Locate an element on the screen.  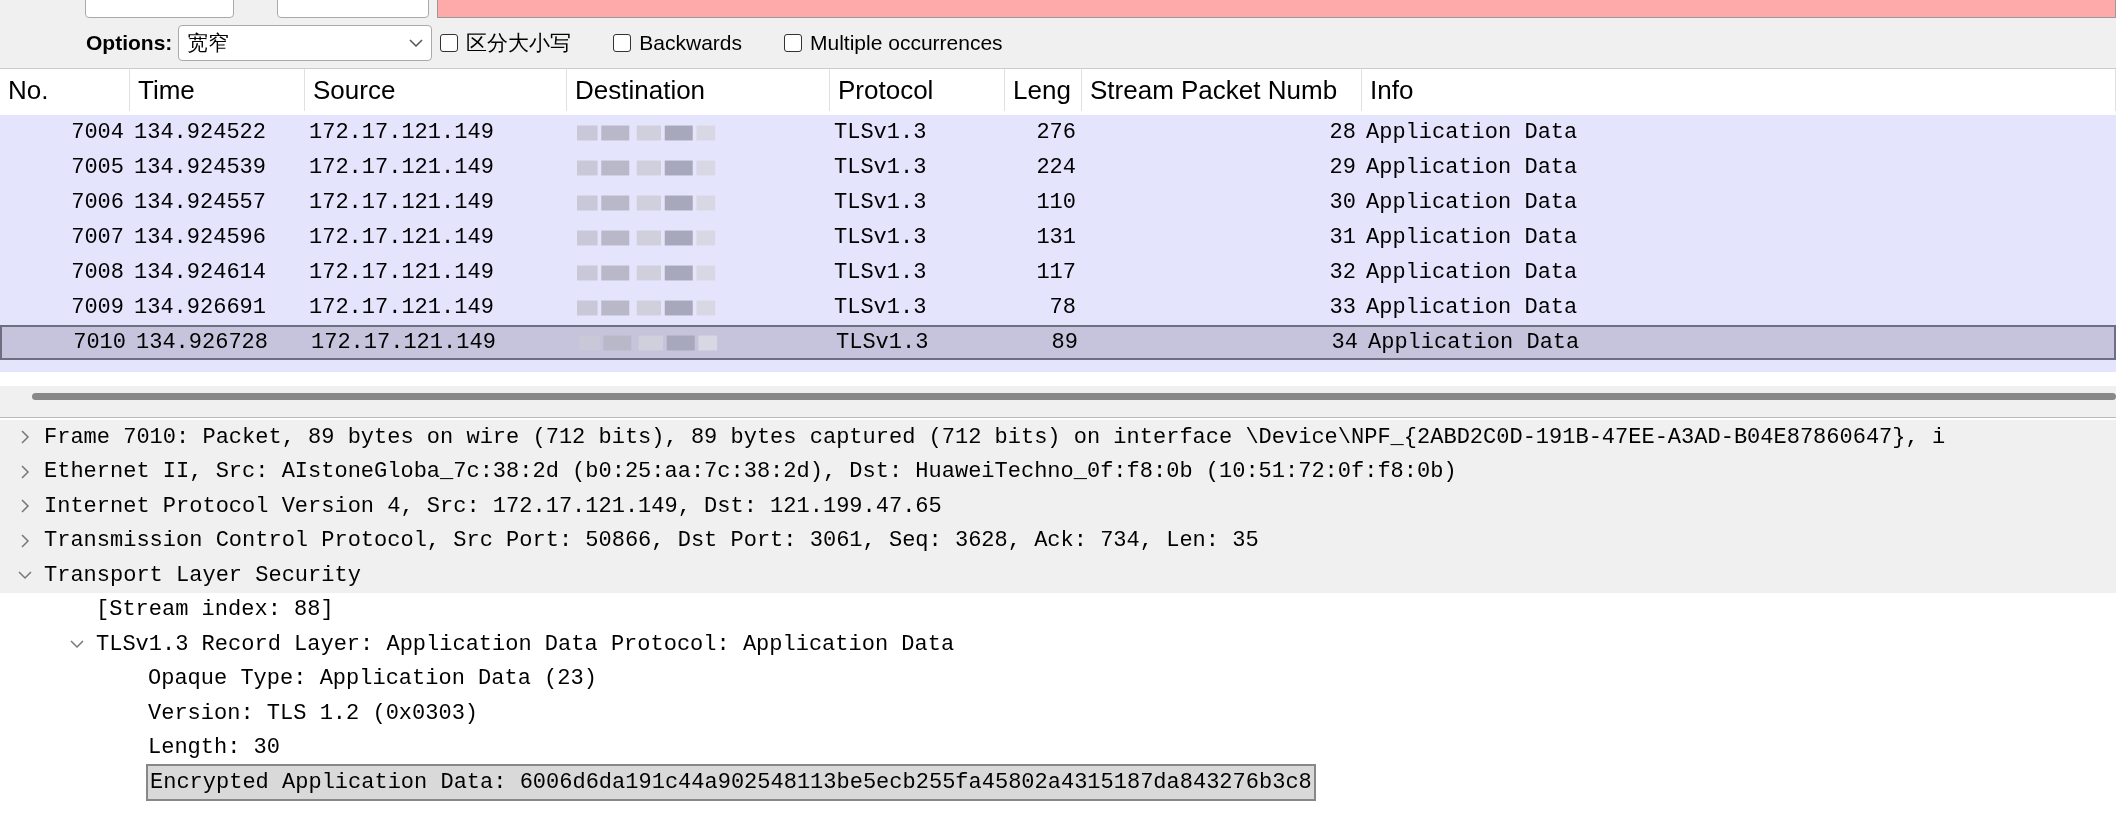
table-cell-text: 7005 is located at coordinates (97, 168).